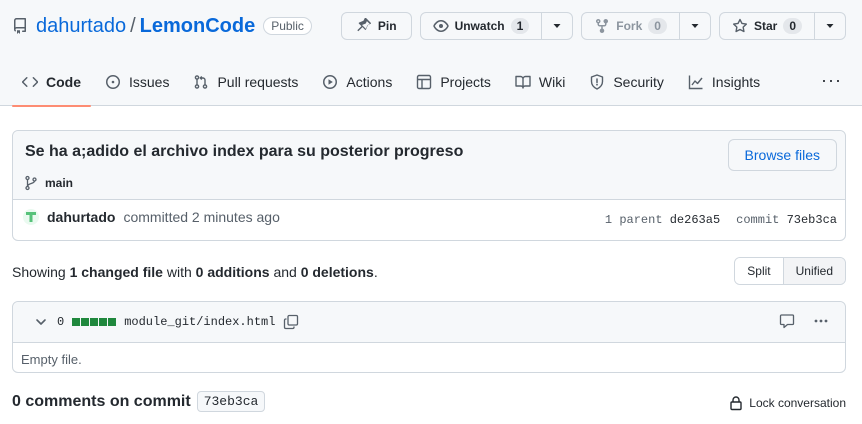 Image resolution: width=862 pixels, height=424 pixels. Describe the element at coordinates (387, 26) in the screenshot. I see `pin-label: Pin` at that location.